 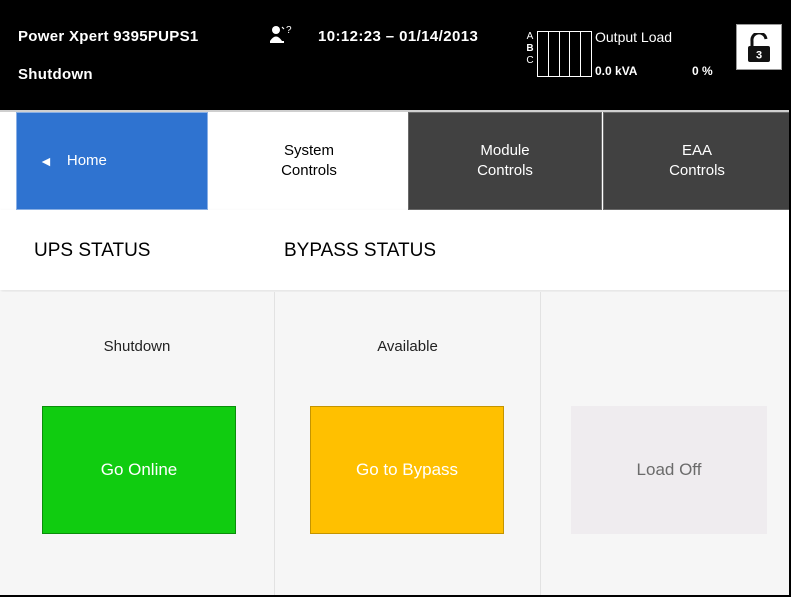 What do you see at coordinates (108, 36) in the screenshot?
I see `ups-model-name: Power Xpert 9395PUPS1` at bounding box center [108, 36].